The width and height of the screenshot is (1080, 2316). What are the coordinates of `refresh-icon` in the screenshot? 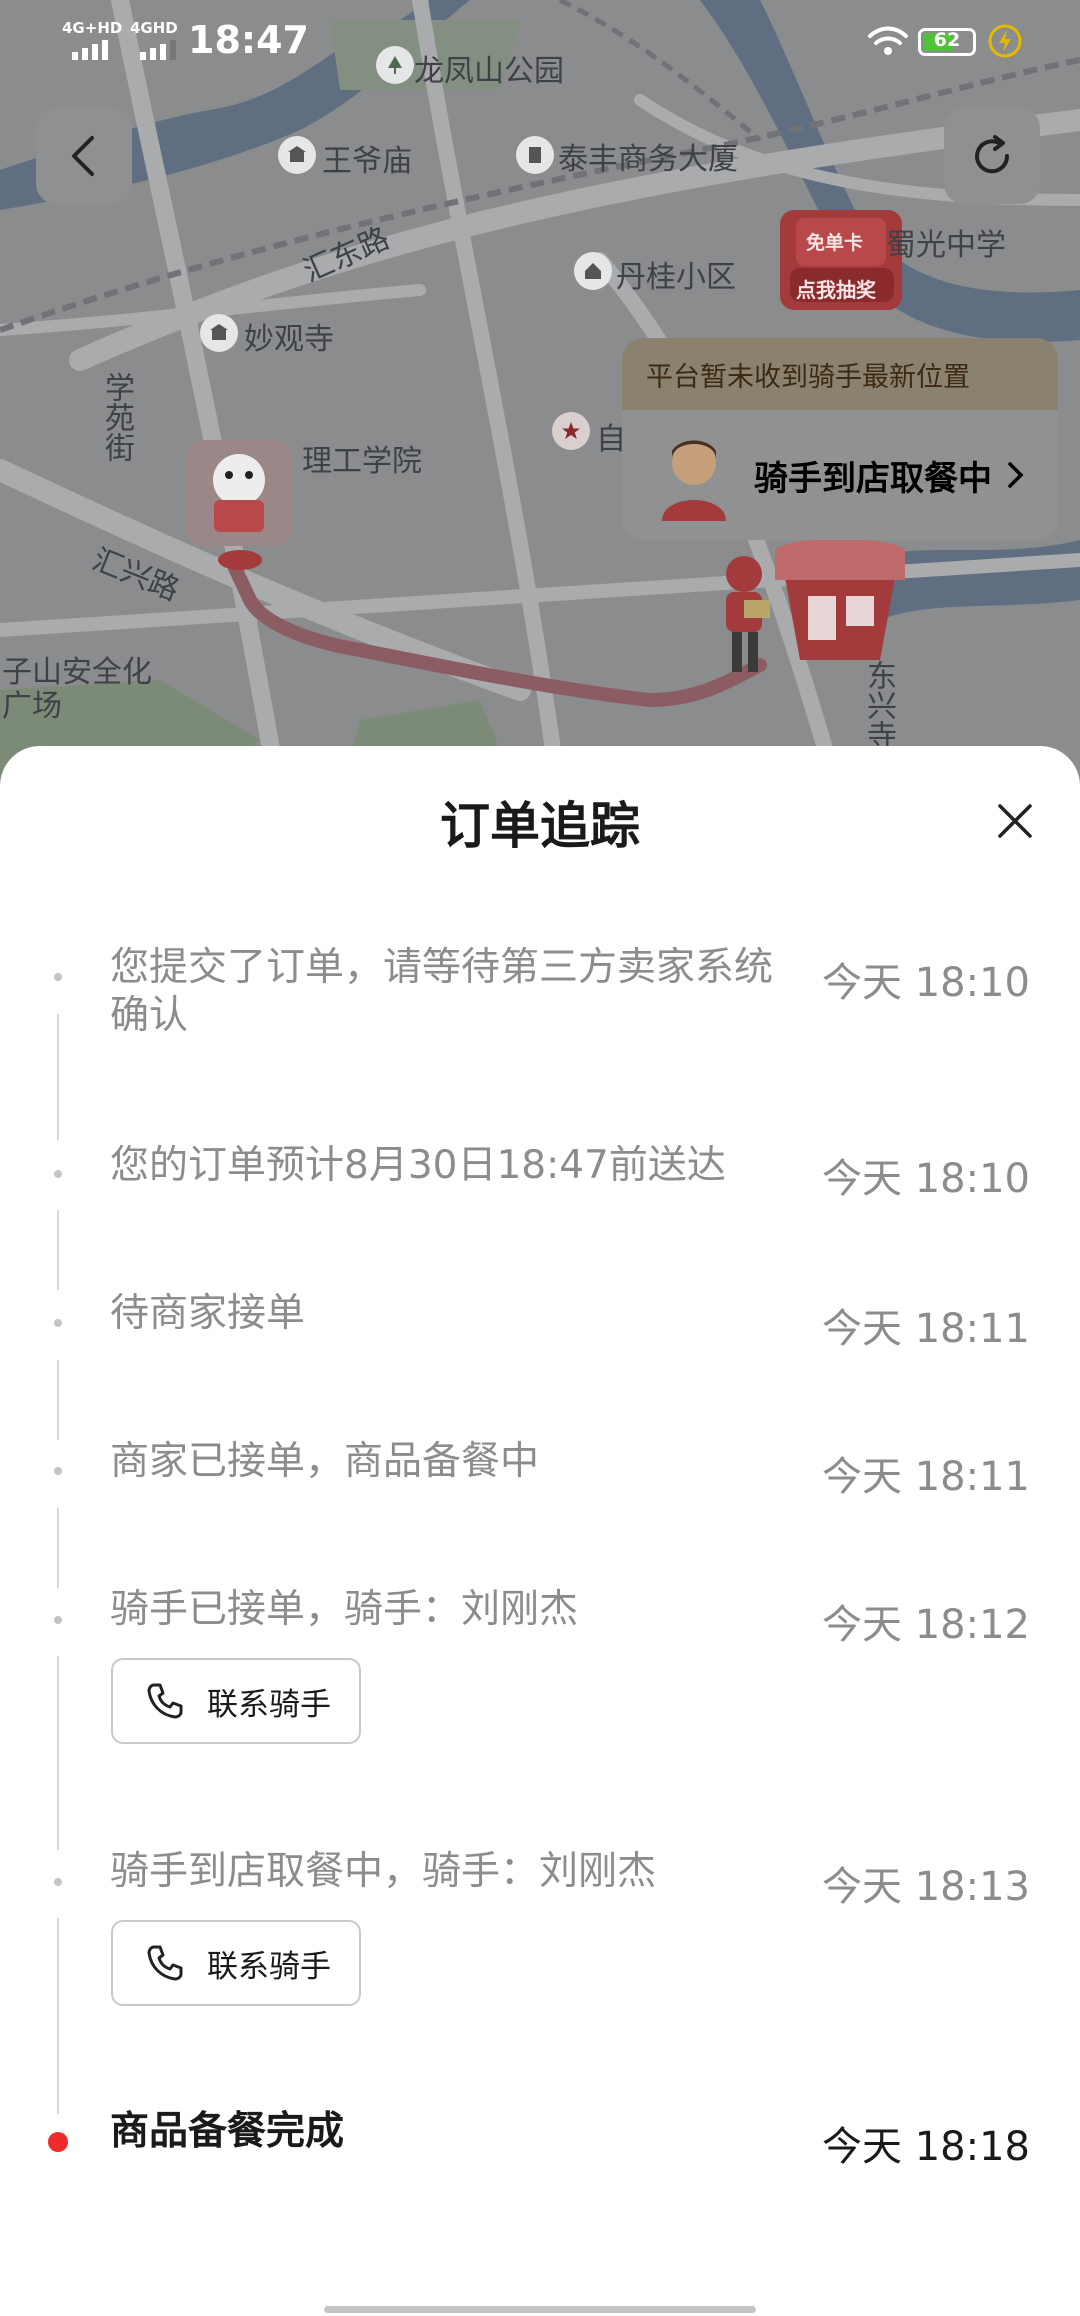 It's located at (992, 154).